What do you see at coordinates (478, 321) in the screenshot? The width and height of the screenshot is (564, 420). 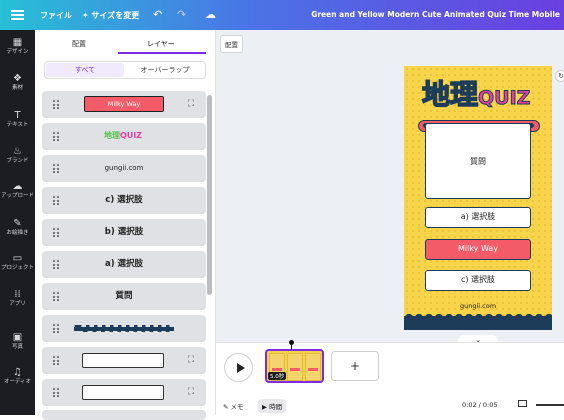 I see `bottom-wave` at bounding box center [478, 321].